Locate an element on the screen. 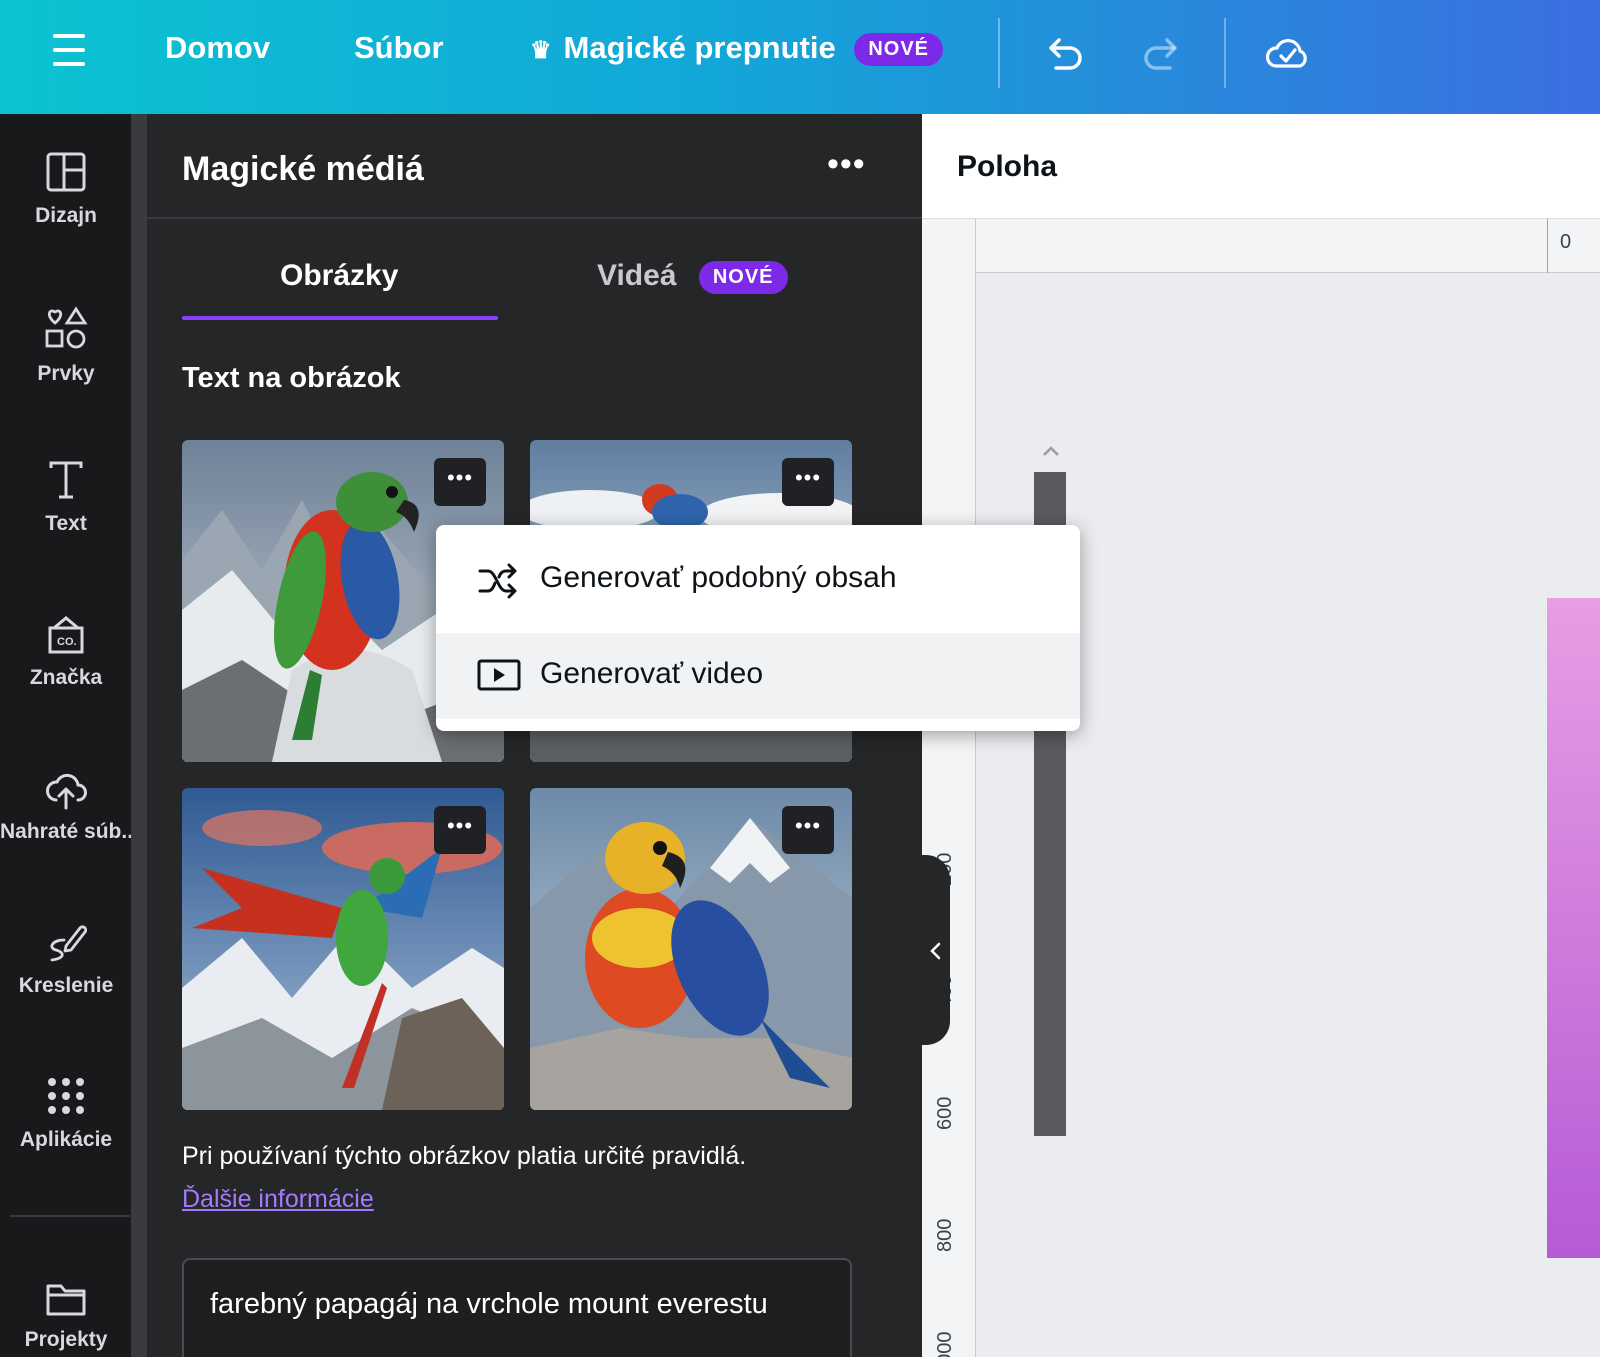 The height and width of the screenshot is (1357, 1600). text-icon is located at coordinates (66, 480).